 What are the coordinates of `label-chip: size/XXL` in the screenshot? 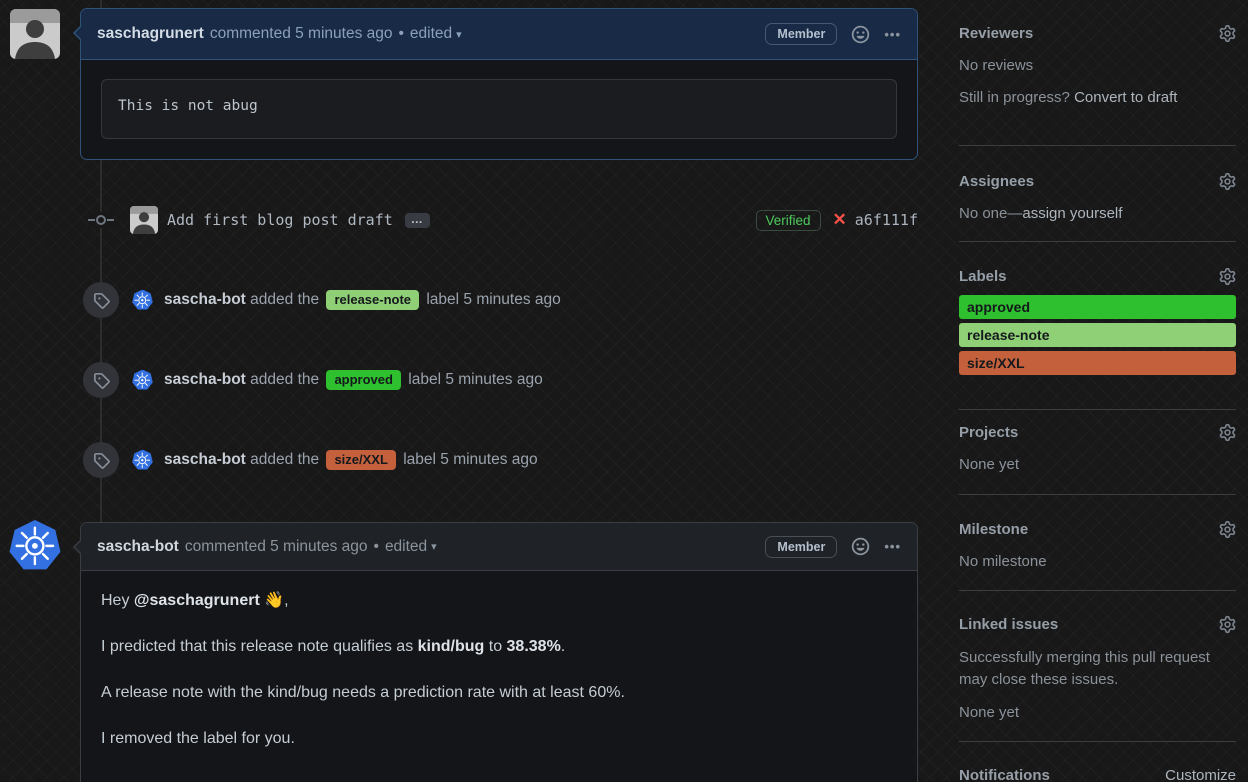 It's located at (361, 460).